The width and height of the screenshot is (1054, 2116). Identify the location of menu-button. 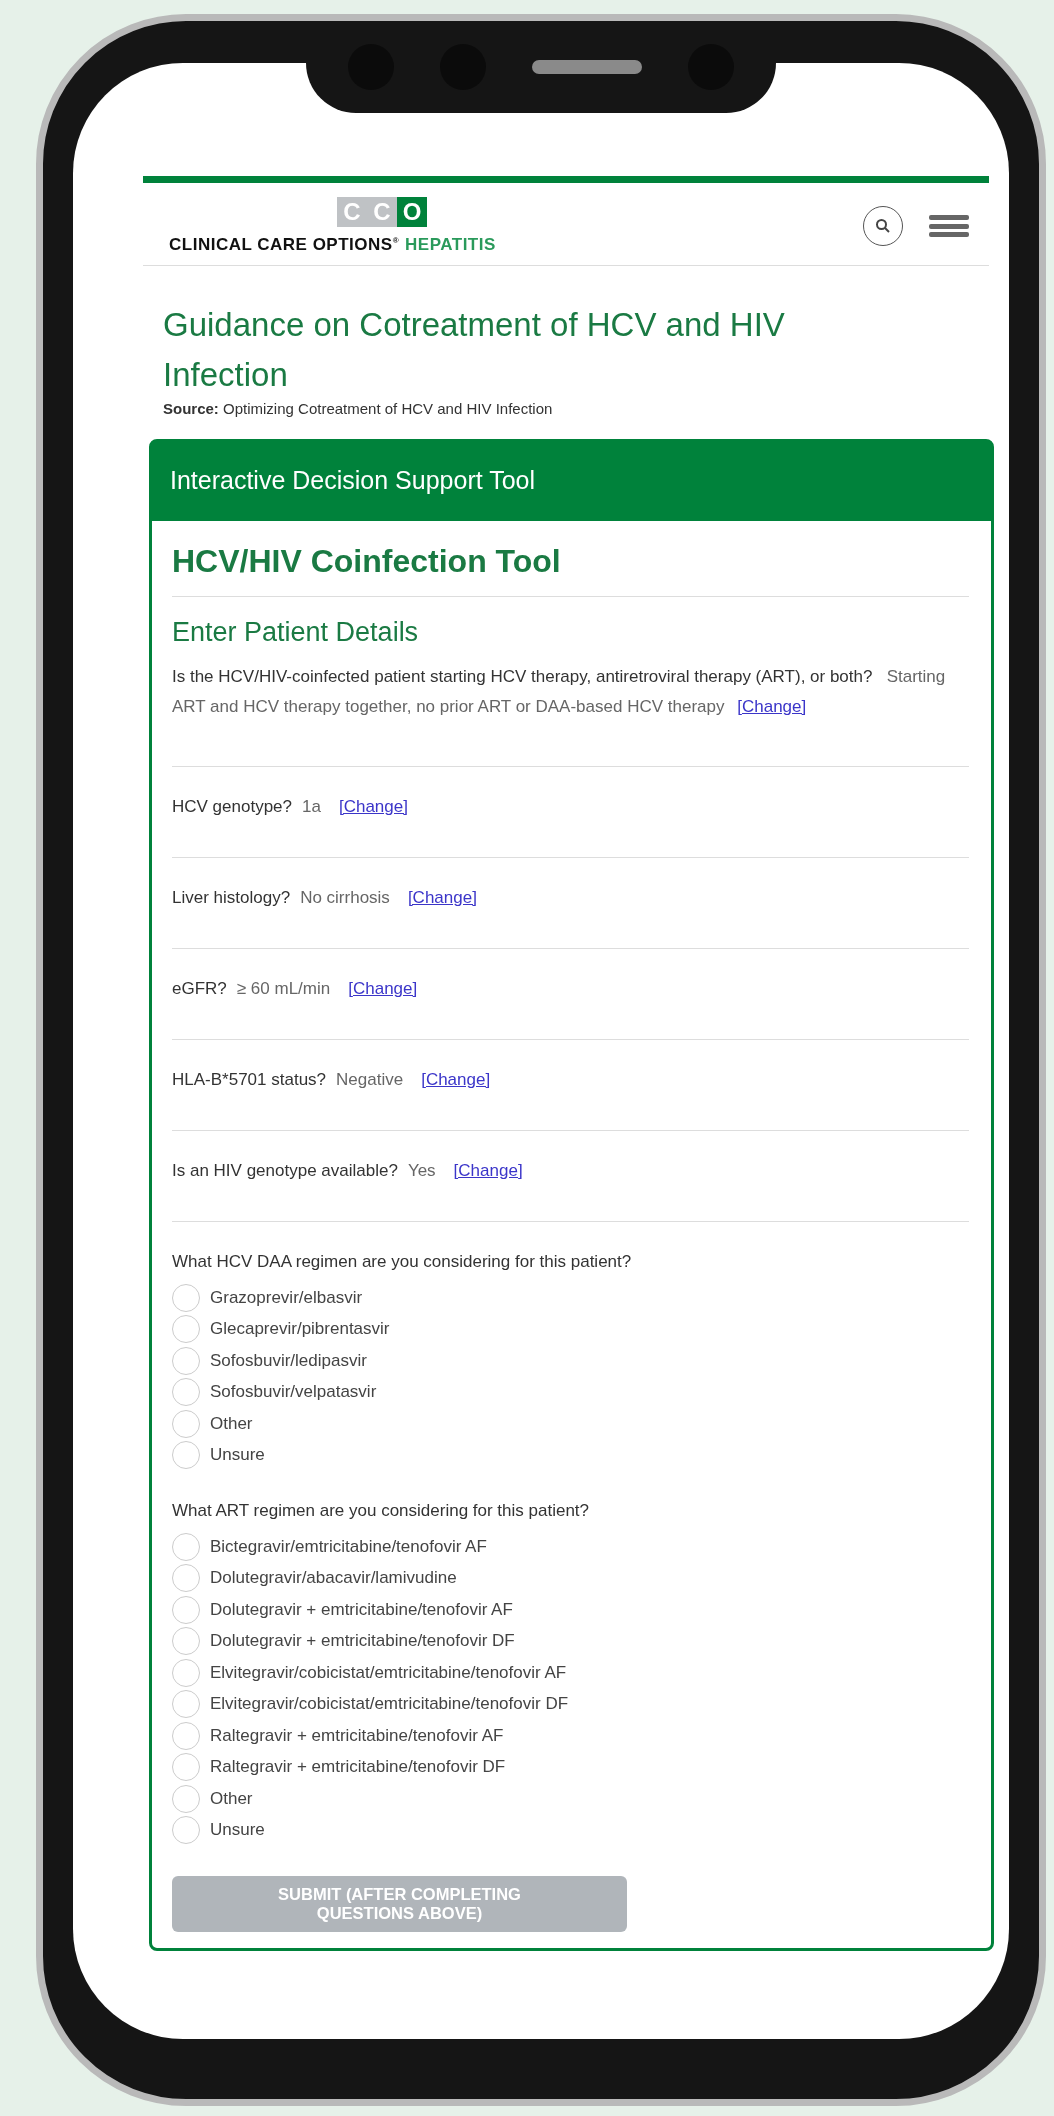
(949, 226).